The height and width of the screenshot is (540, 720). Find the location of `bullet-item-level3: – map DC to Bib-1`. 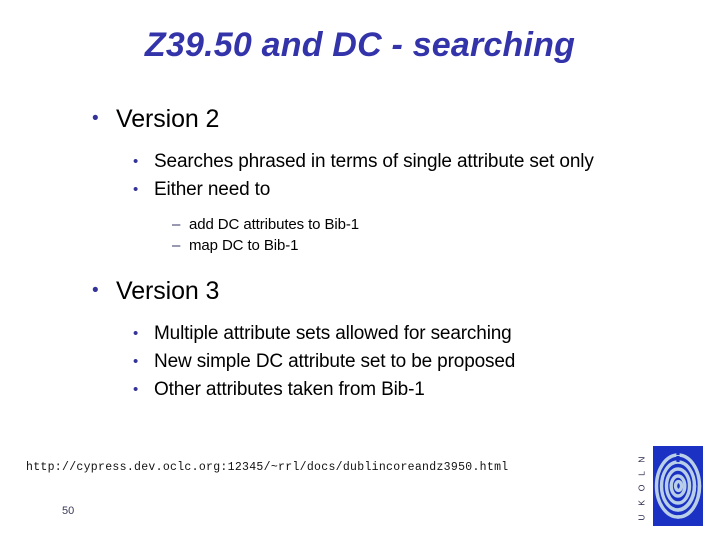

bullet-item-level3: – map DC to Bib-1 is located at coordinates (412, 245).